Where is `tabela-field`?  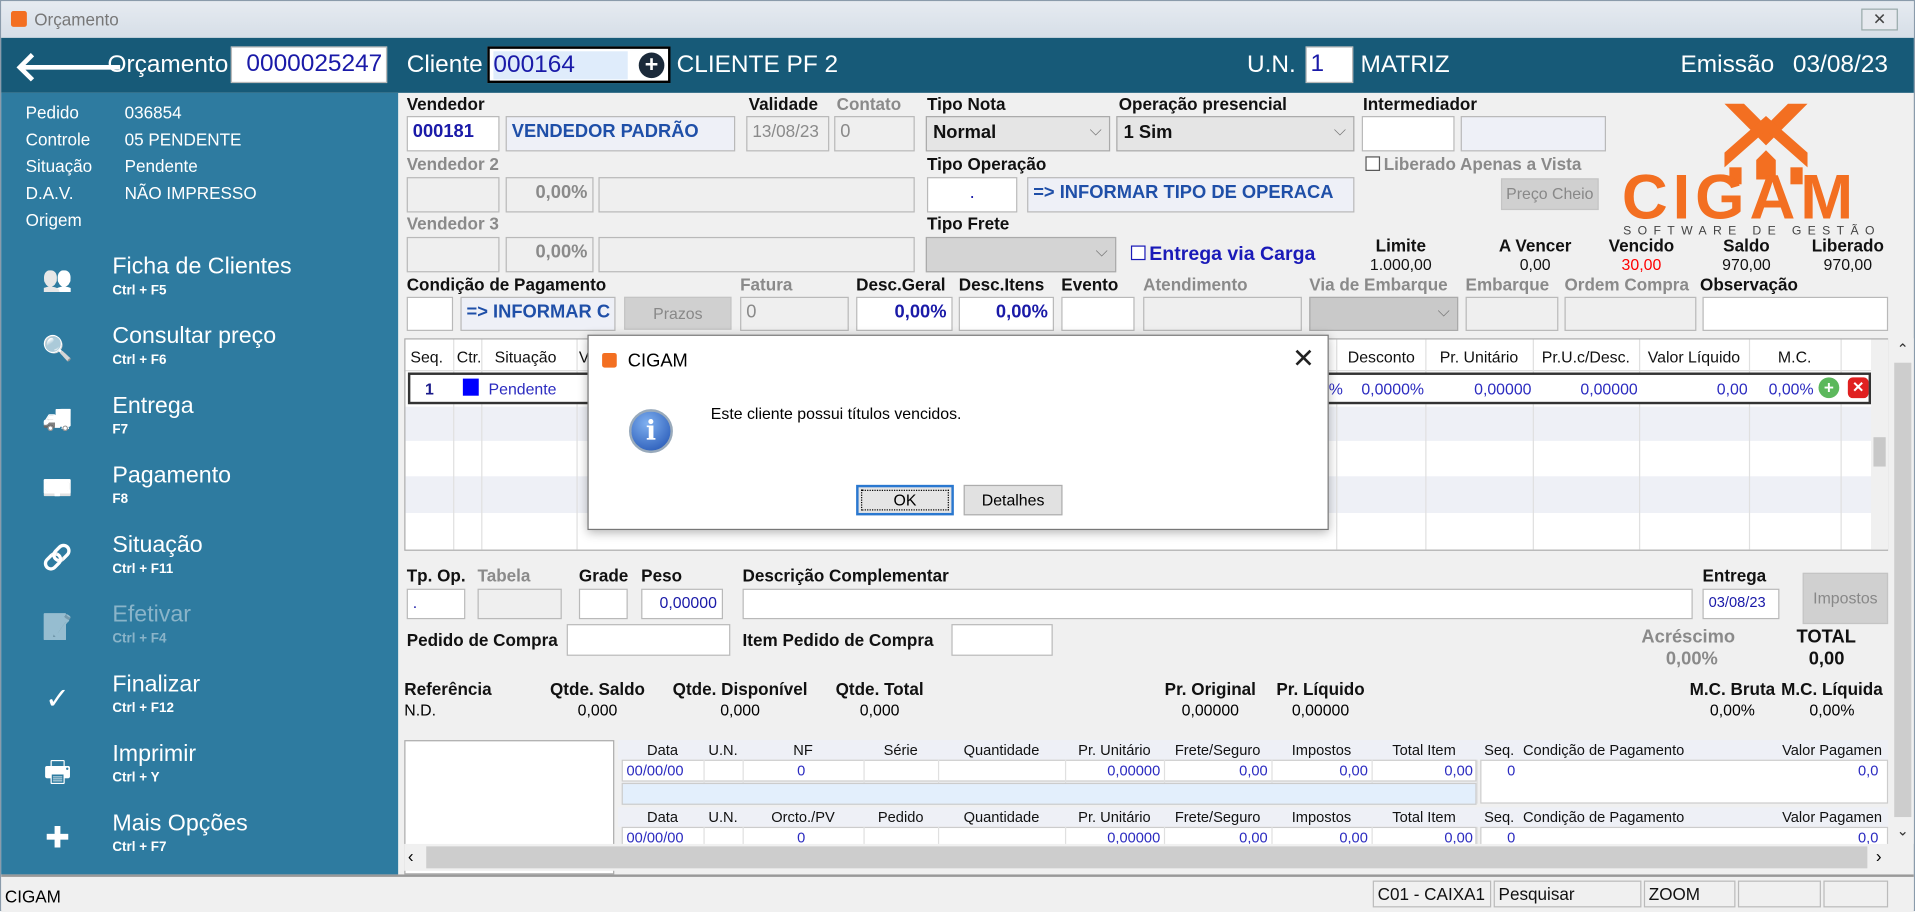
tabela-field is located at coordinates (519, 604).